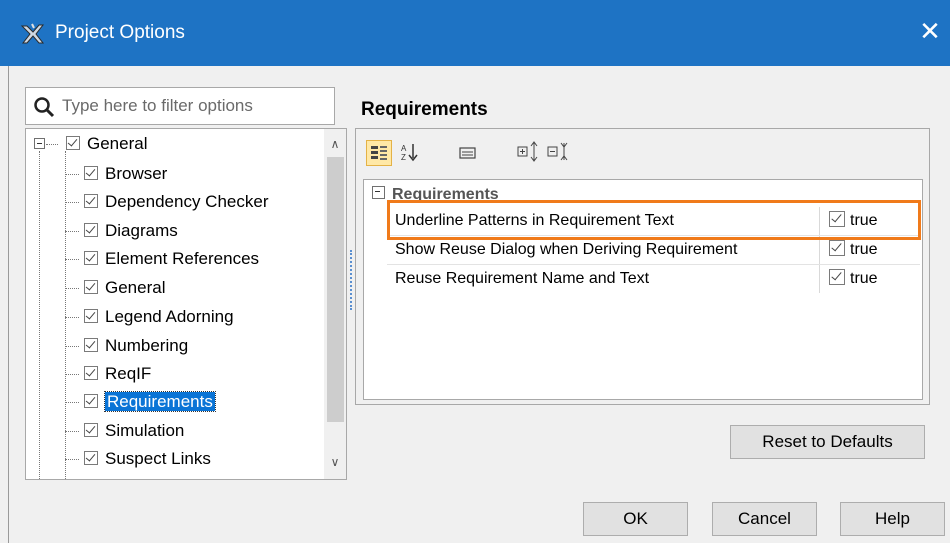  I want to click on filter-search-box, so click(180, 106).